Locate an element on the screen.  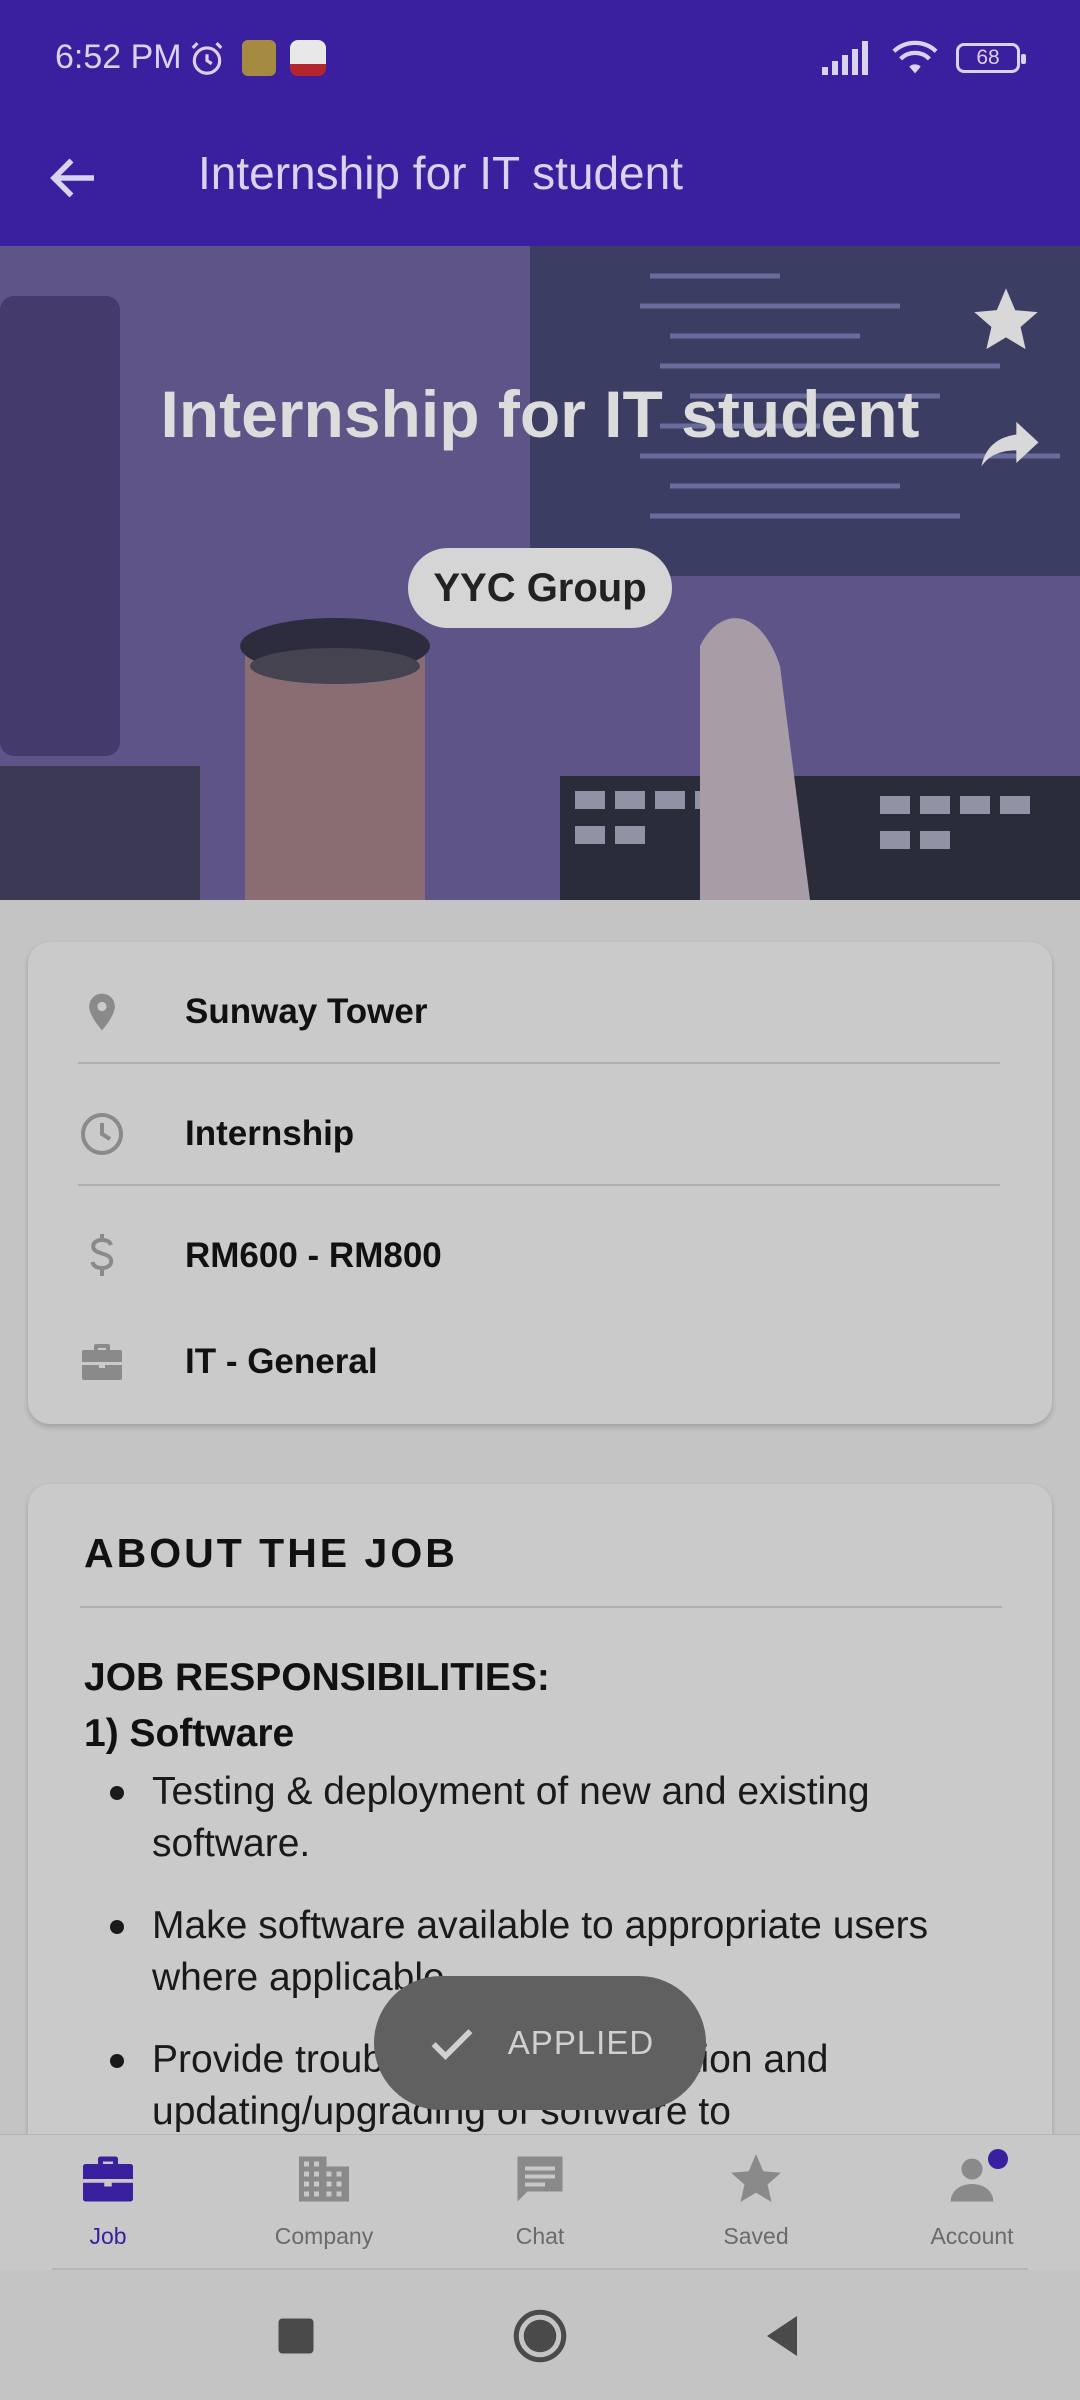
hero-job-title: Internship for IT student is located at coordinates (540, 414).